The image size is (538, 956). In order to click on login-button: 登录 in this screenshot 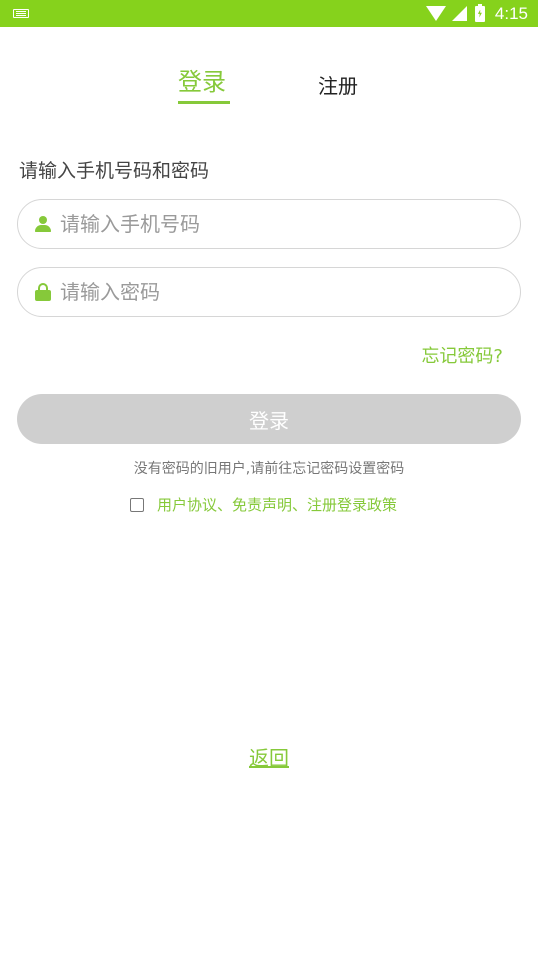, I will do `click(269, 419)`.